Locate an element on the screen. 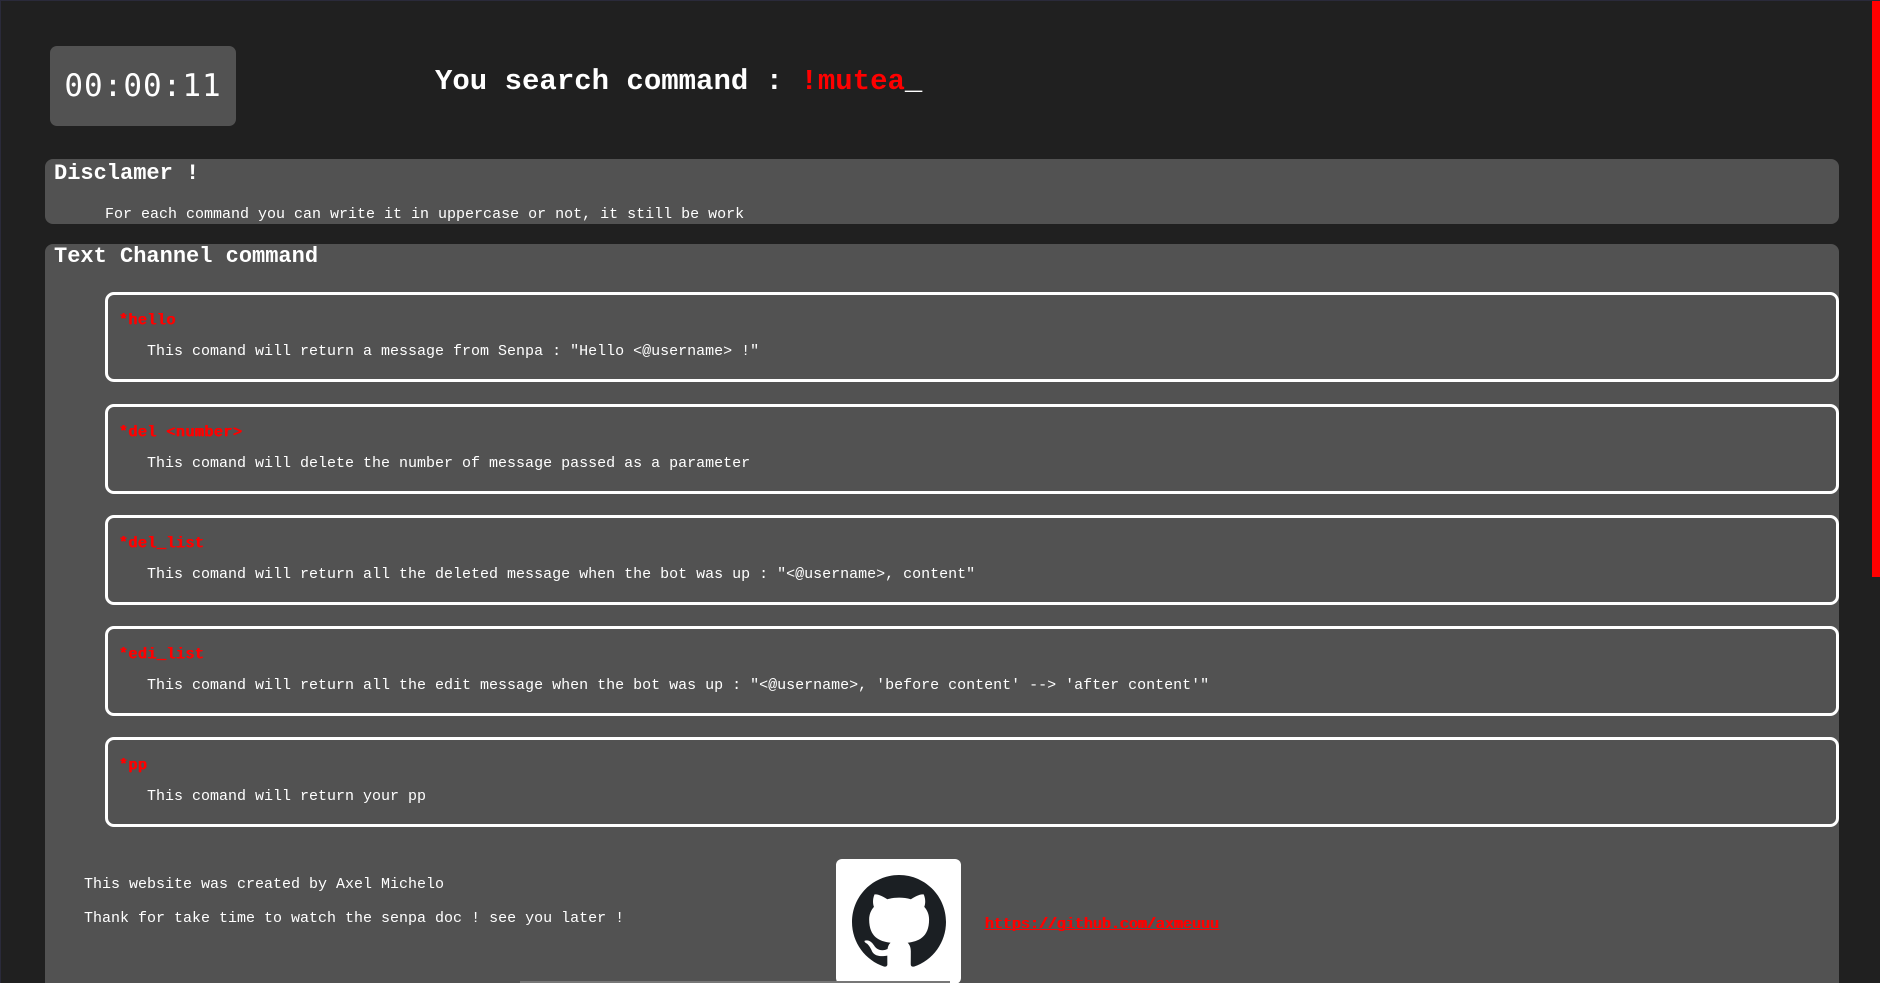 This screenshot has height=983, width=1880. command-name: *del_list is located at coordinates (162, 543).